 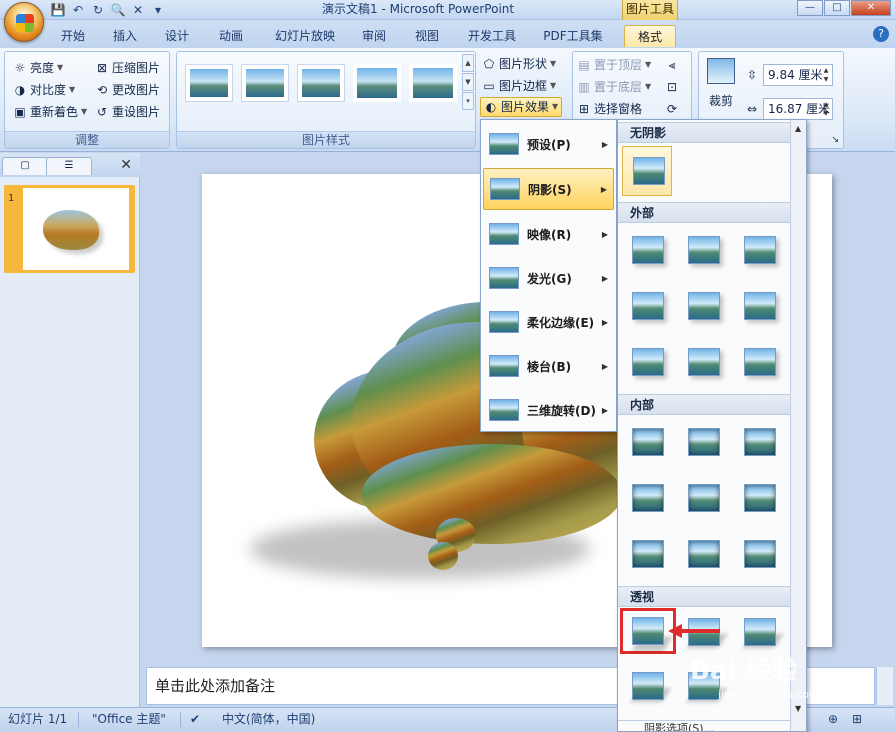 What do you see at coordinates (38, 68) in the screenshot?
I see `brightness-button: ☼ 亮度 ▼` at bounding box center [38, 68].